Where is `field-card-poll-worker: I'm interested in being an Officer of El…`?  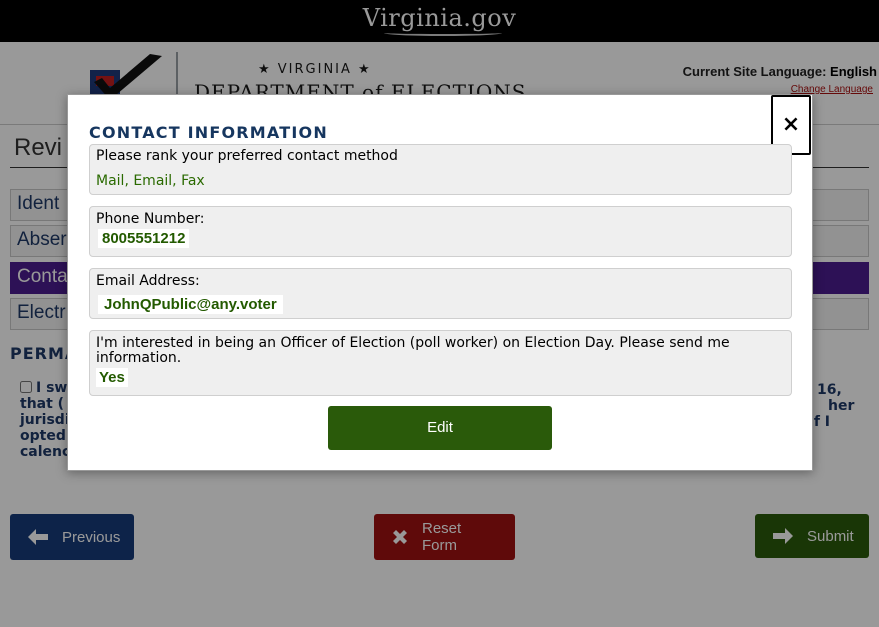 field-card-poll-worker: I'm interested in being an Officer of El… is located at coordinates (440, 363).